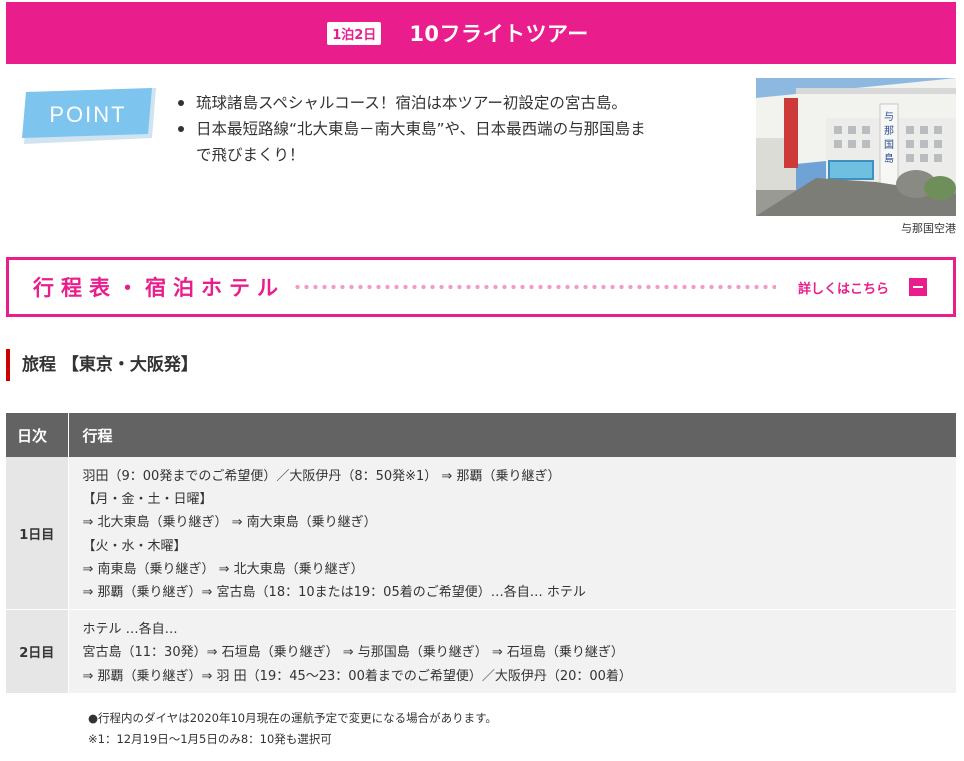 The height and width of the screenshot is (761, 964). What do you see at coordinates (102, 365) in the screenshot?
I see `itinerary-section-heading: 旅程 【東京・大阪発】` at bounding box center [102, 365].